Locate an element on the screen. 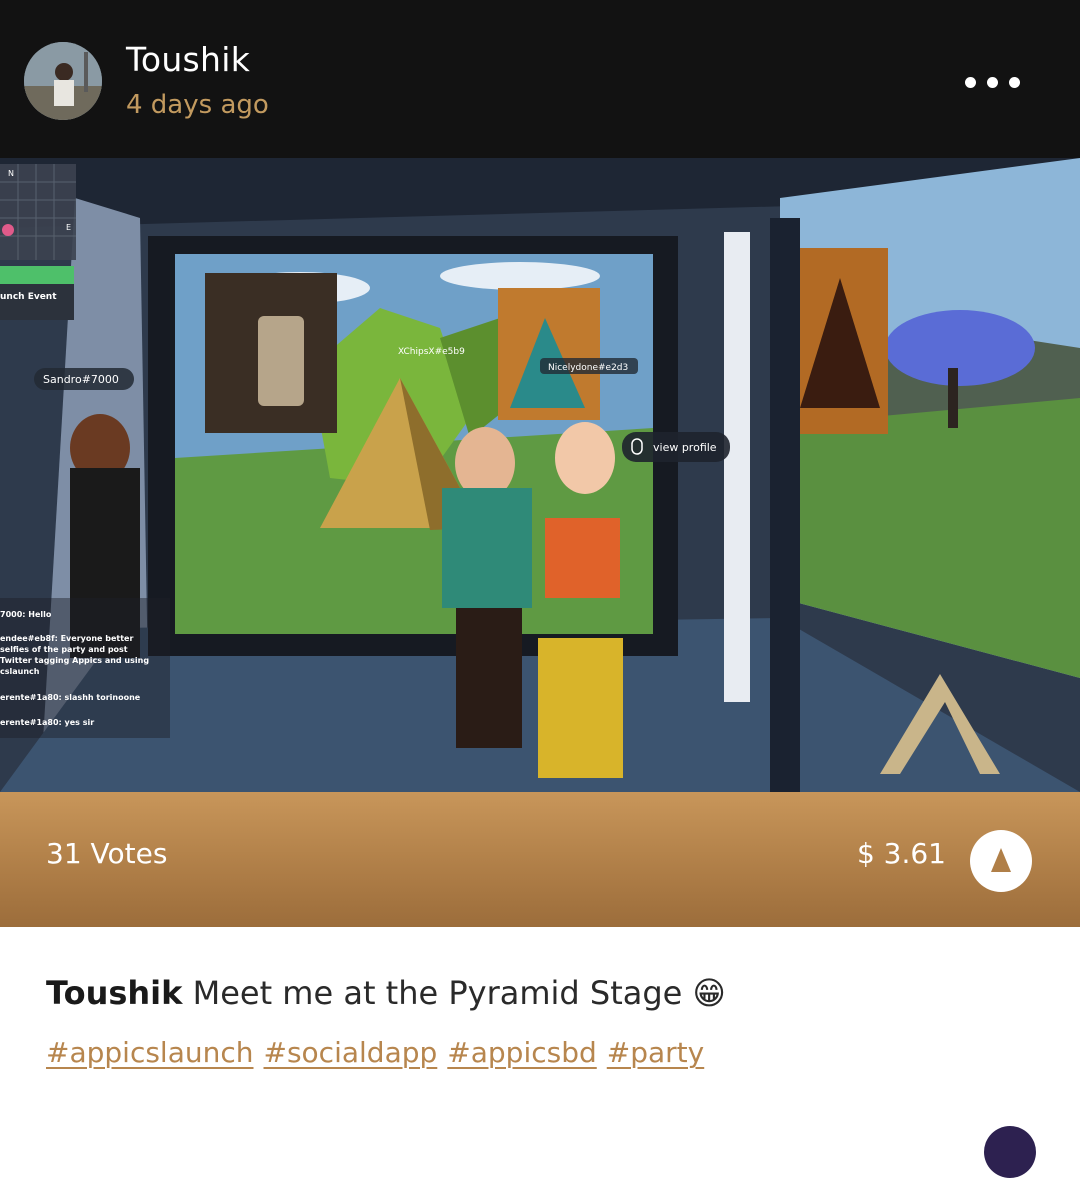  hashtag-link: #socialdapp is located at coordinates (351, 1052).